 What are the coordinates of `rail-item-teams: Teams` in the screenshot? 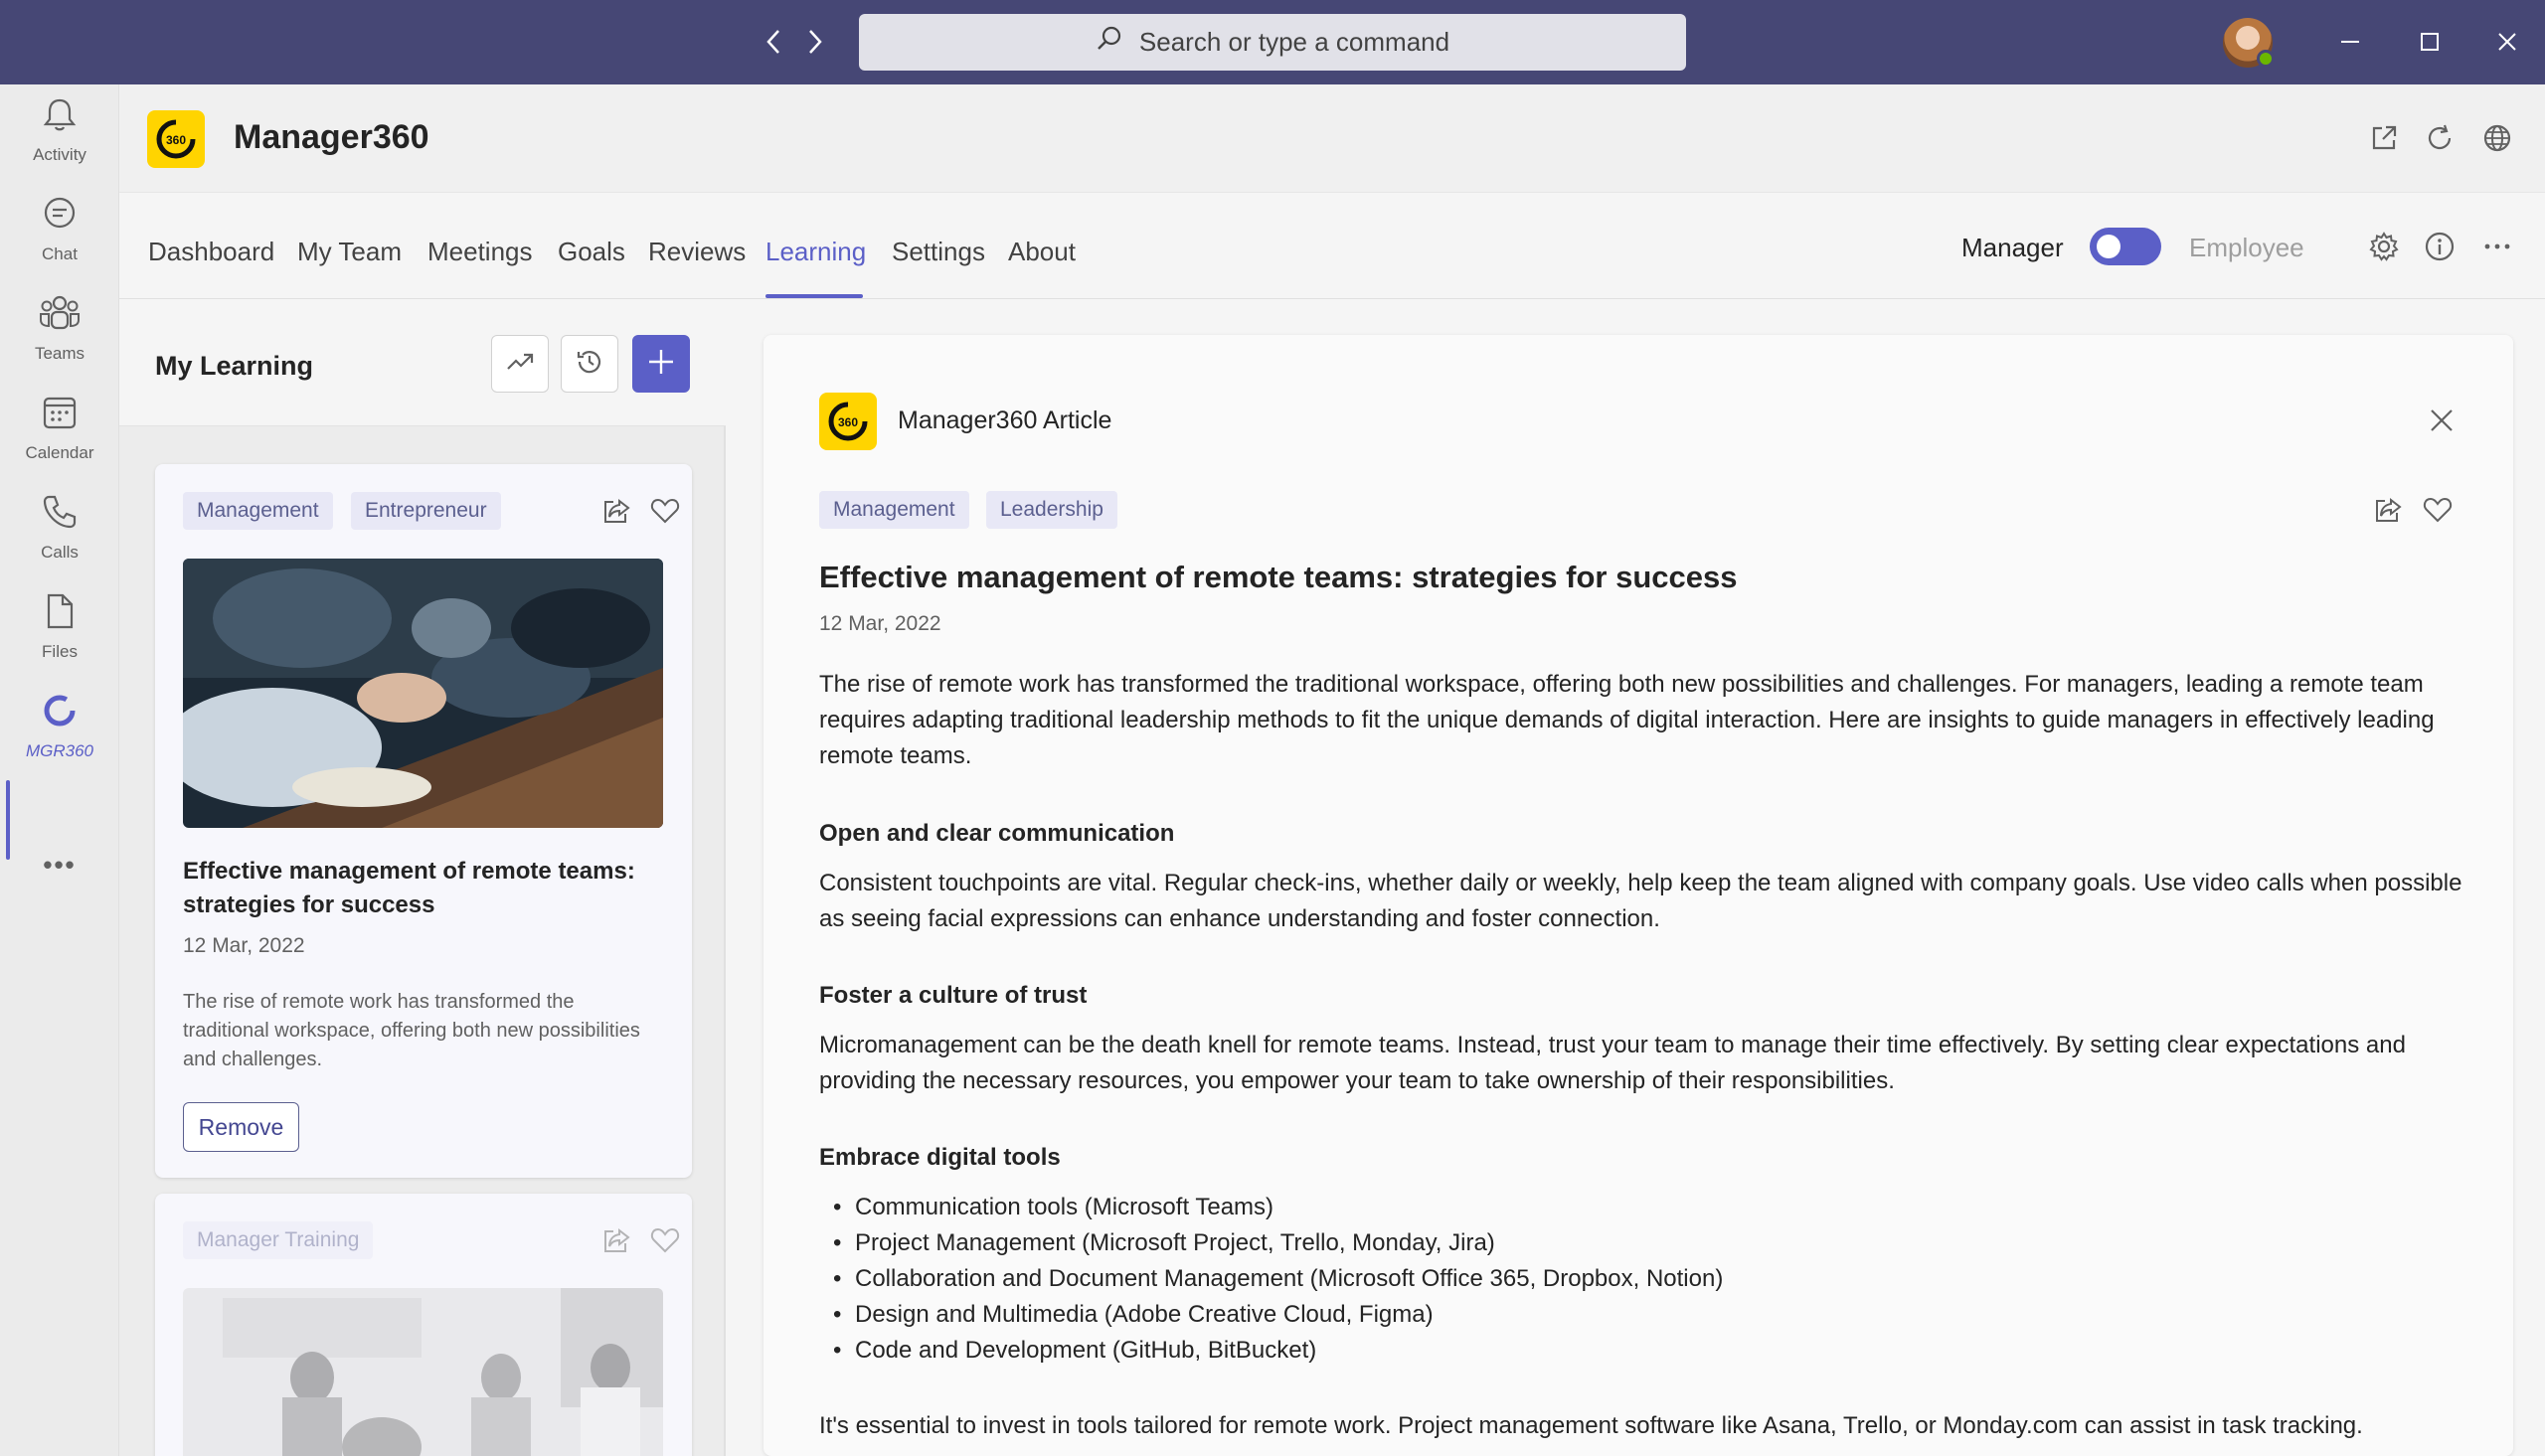 It's located at (59, 328).